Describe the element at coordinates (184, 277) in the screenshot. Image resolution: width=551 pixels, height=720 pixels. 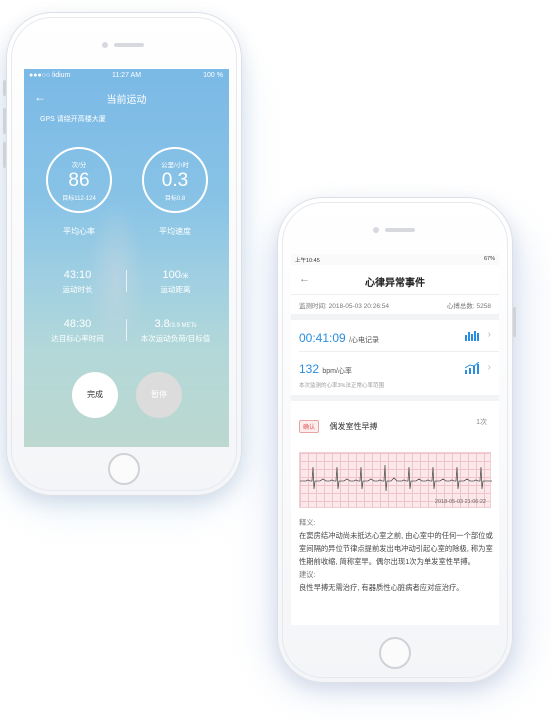
I see `distance-unit: /米` at that location.